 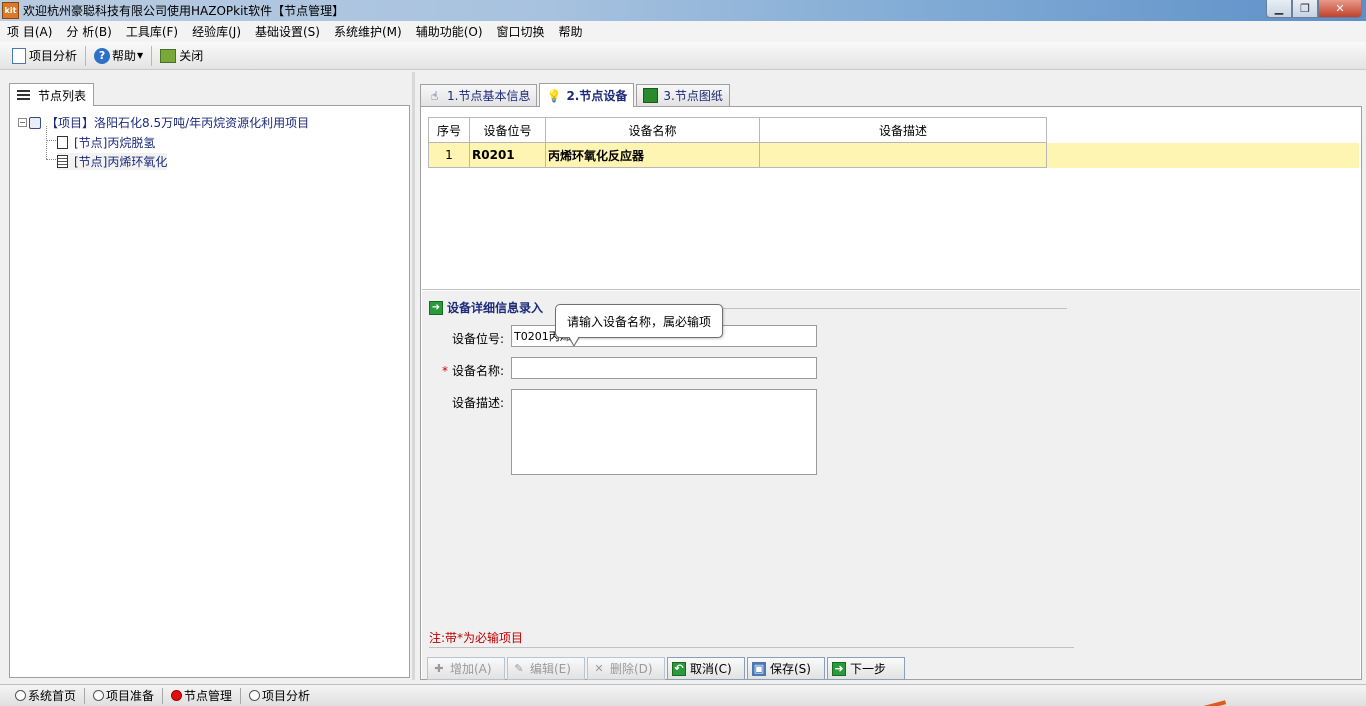 What do you see at coordinates (477, 403) in the screenshot?
I see `desc-label: 设备描述:` at bounding box center [477, 403].